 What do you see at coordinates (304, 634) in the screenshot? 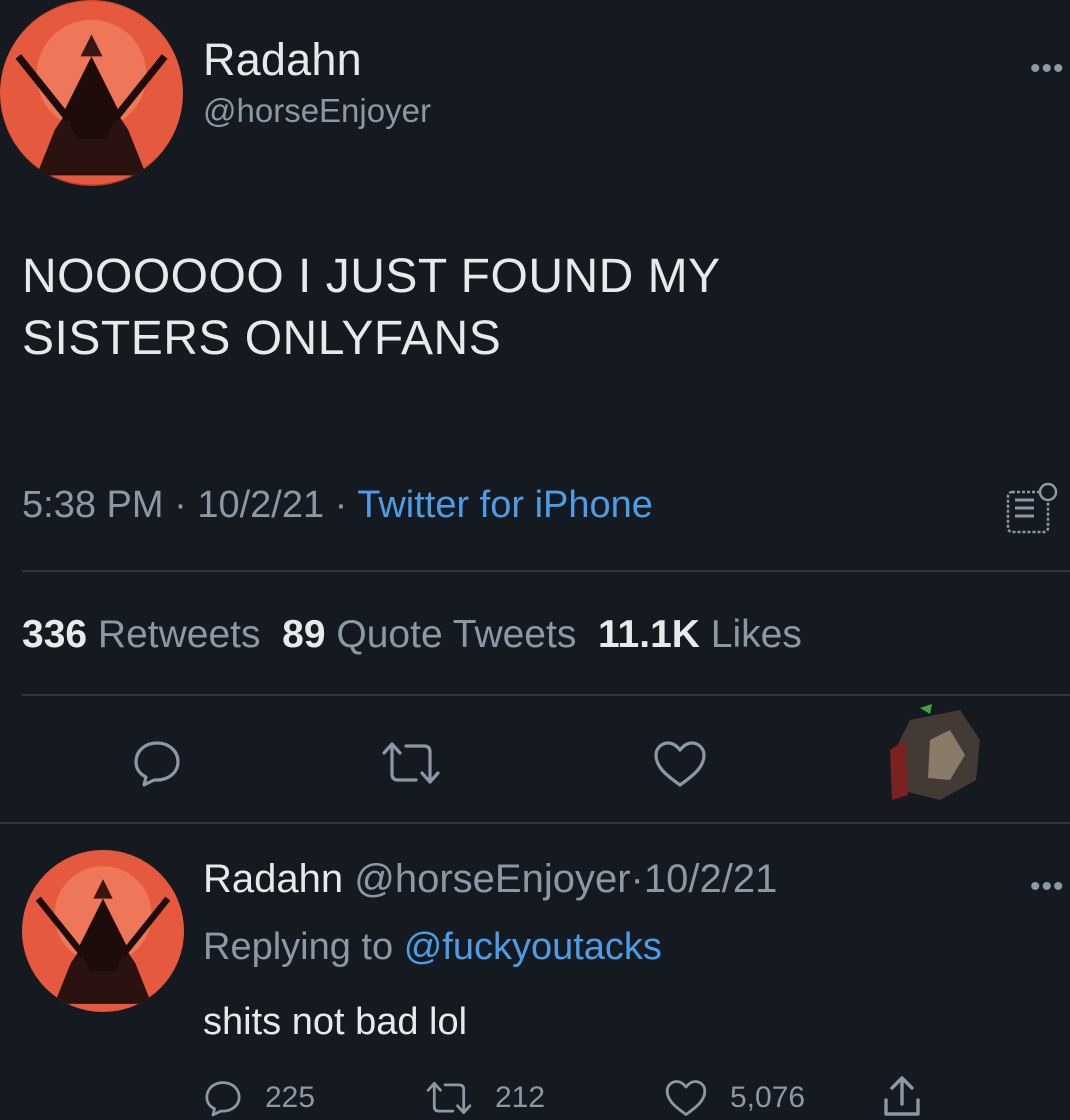
I see `quotes-count: 89` at bounding box center [304, 634].